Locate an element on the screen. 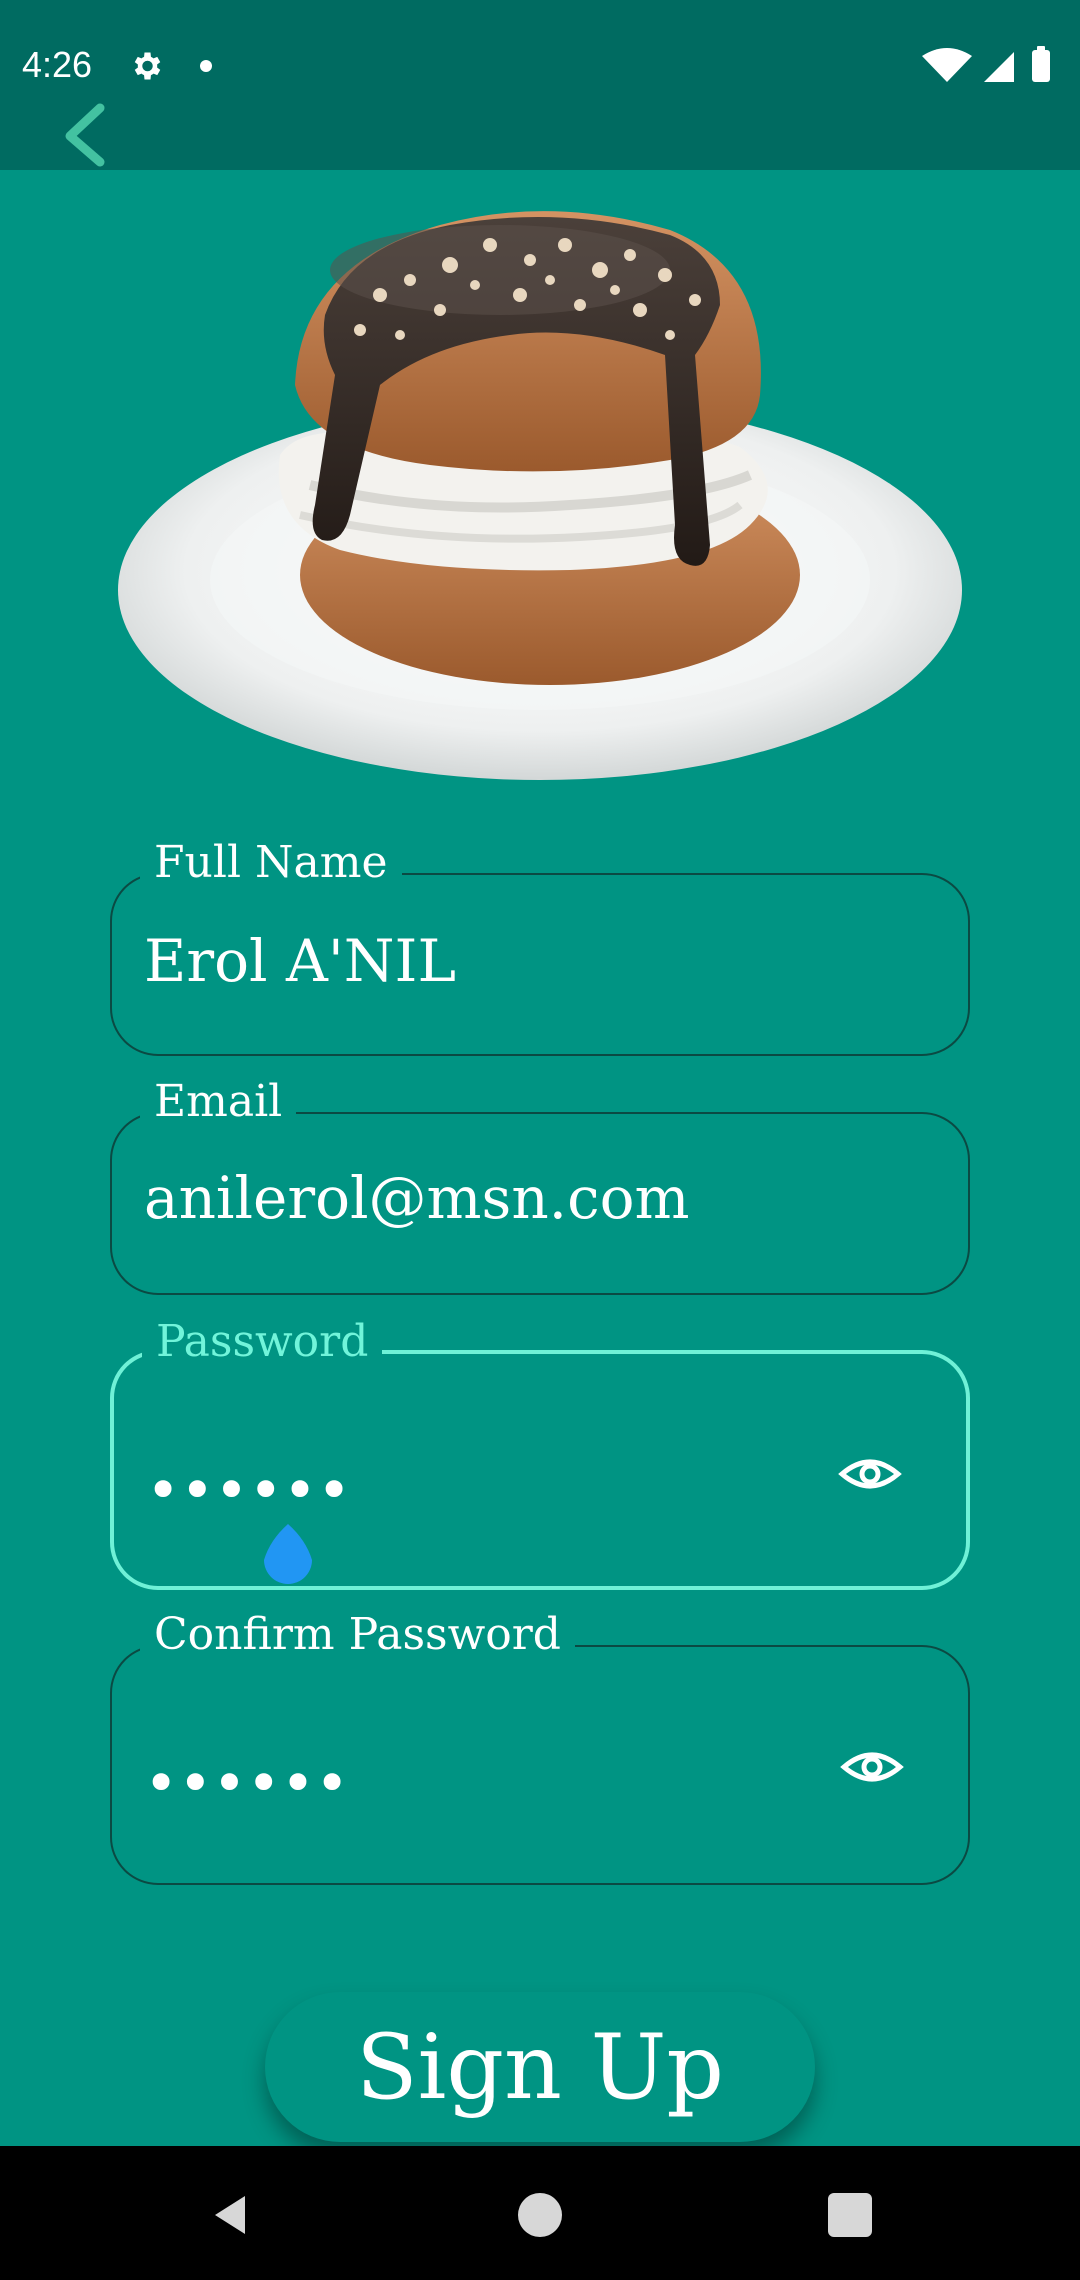  email-field: Email anilerol@msn.com is located at coordinates (540, 1185).